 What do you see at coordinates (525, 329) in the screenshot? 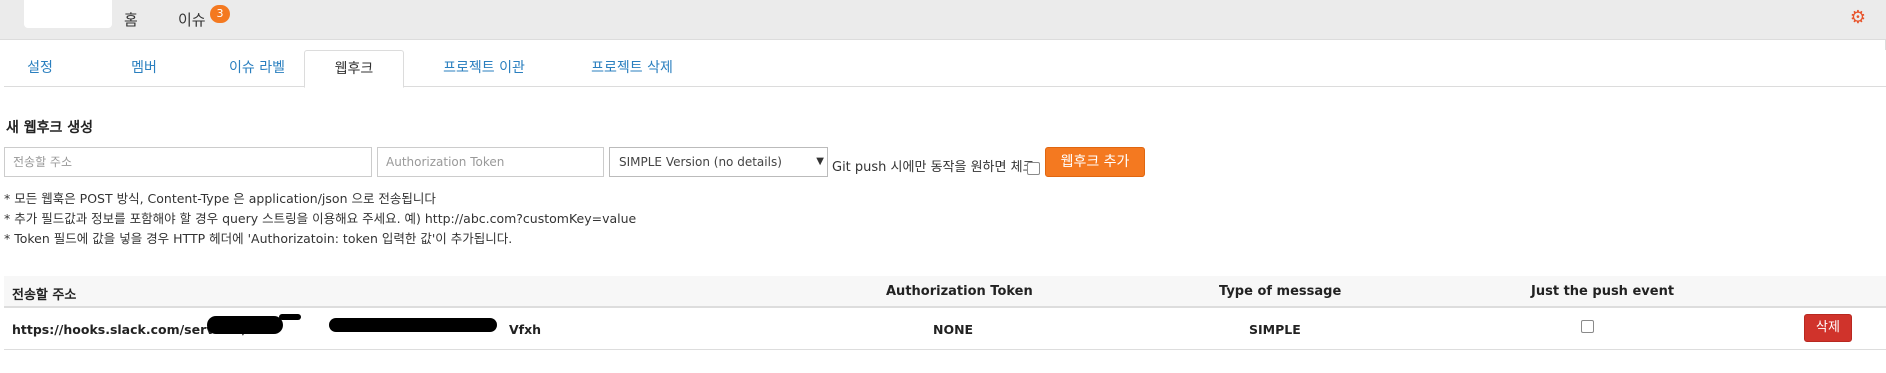
I see `webhook-url-suffix: Vfxh` at bounding box center [525, 329].